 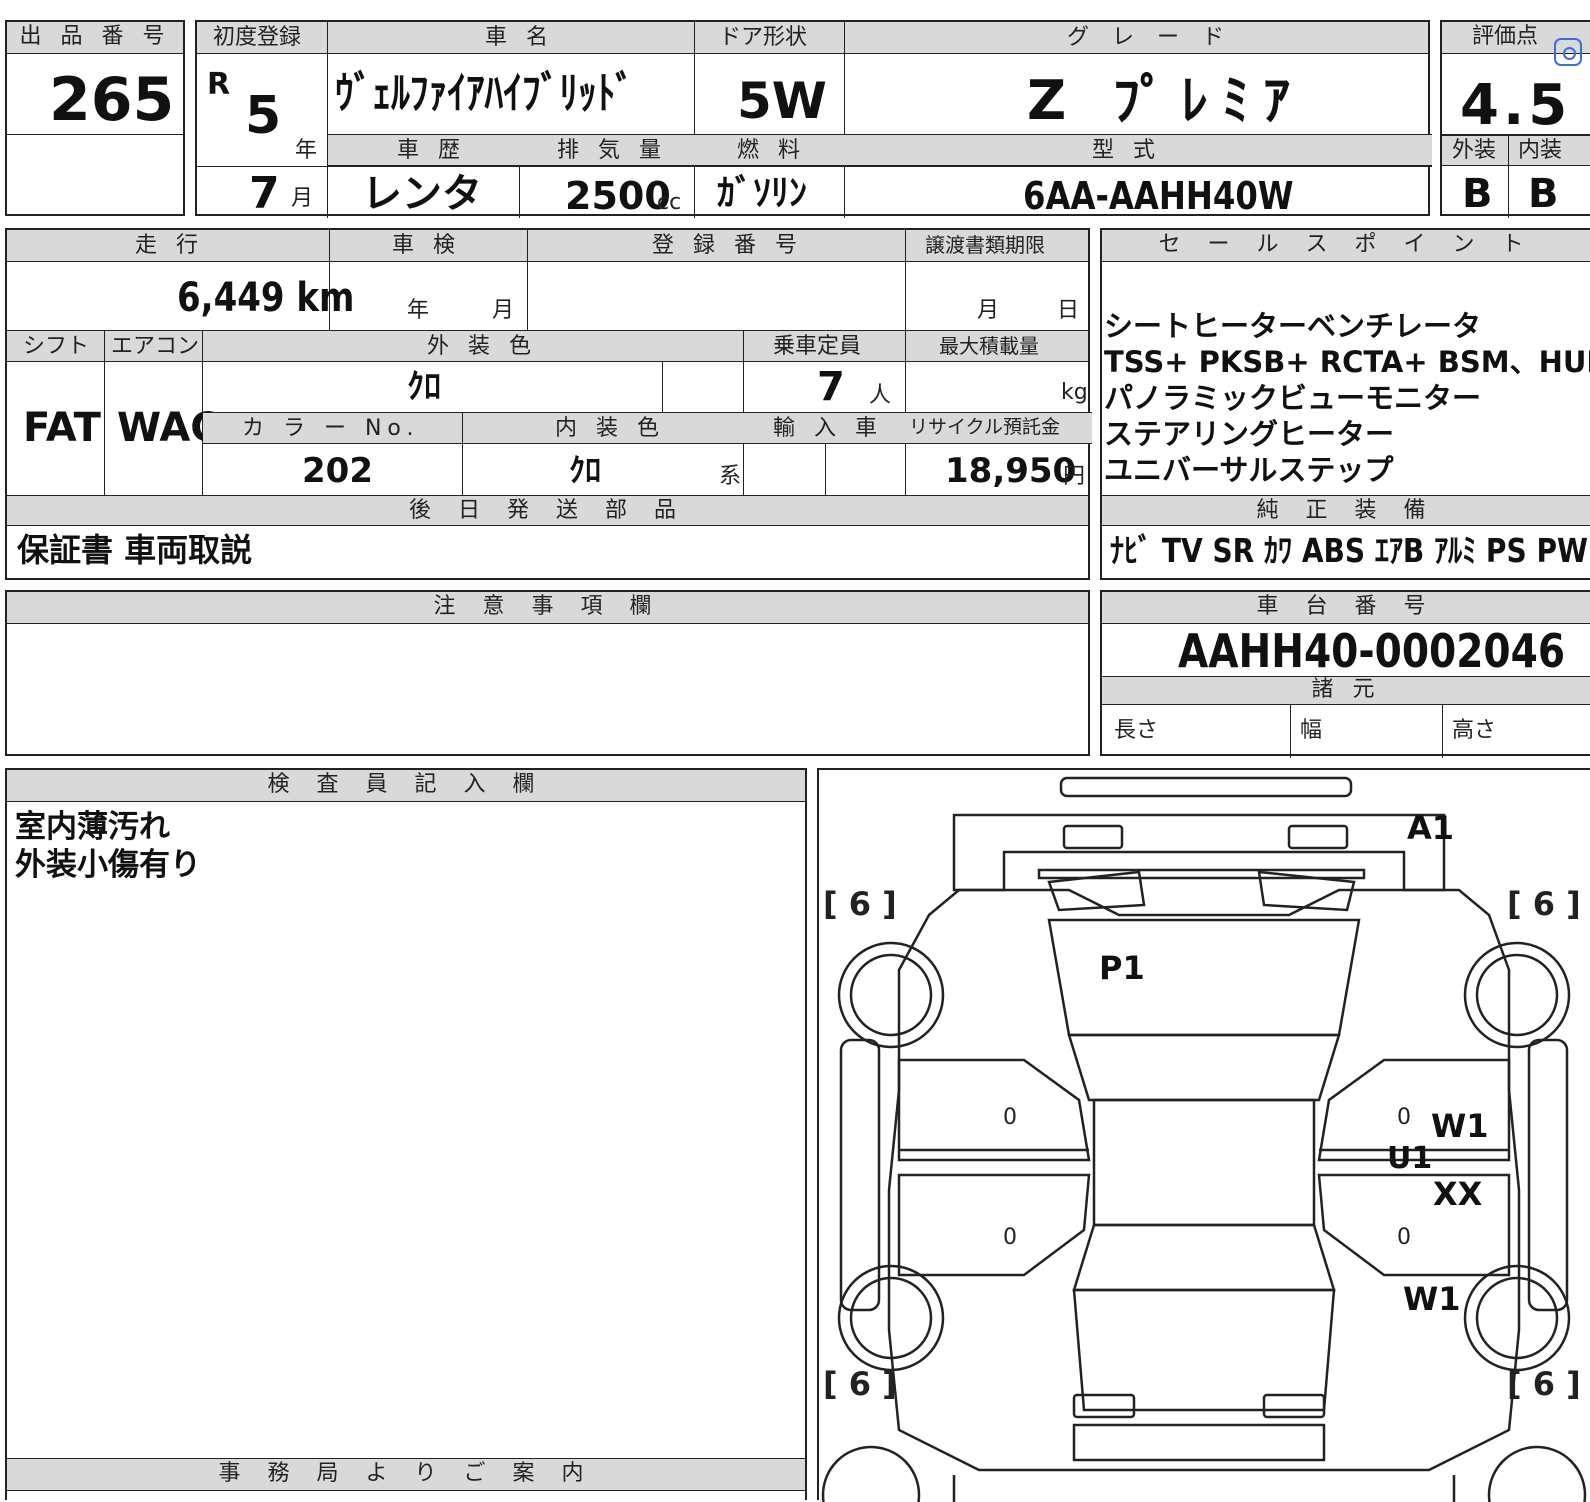 I want to click on car-name-label: 車 名, so click(x=519, y=37).